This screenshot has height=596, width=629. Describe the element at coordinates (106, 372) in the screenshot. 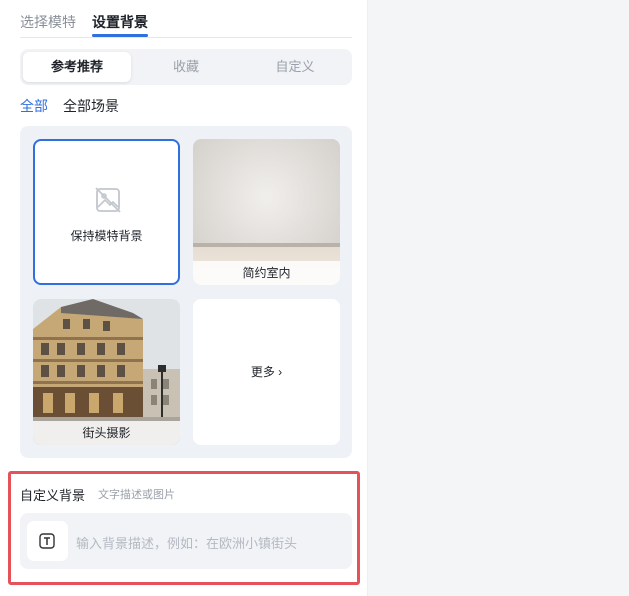

I see `street-photography-card: 街头摄影` at that location.